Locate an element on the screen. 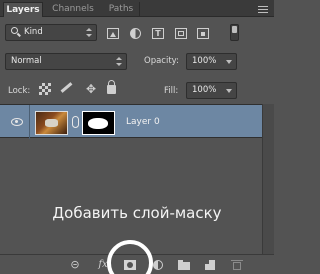  layer-mask-thumbnail is located at coordinates (98, 123).